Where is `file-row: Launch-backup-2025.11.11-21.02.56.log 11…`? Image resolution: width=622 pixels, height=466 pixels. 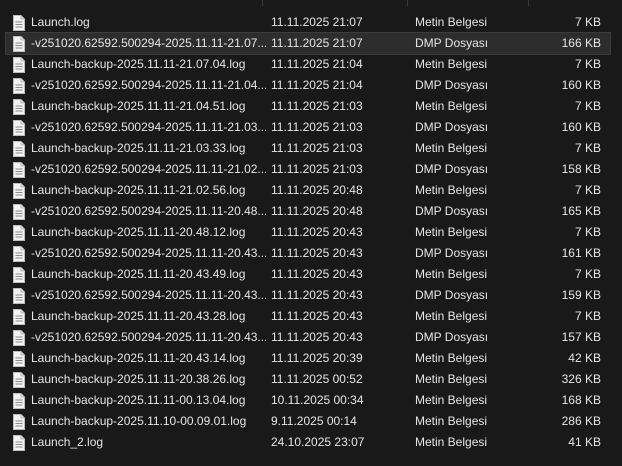 file-row: Launch-backup-2025.11.11-21.02.56.log 11… is located at coordinates (308, 190).